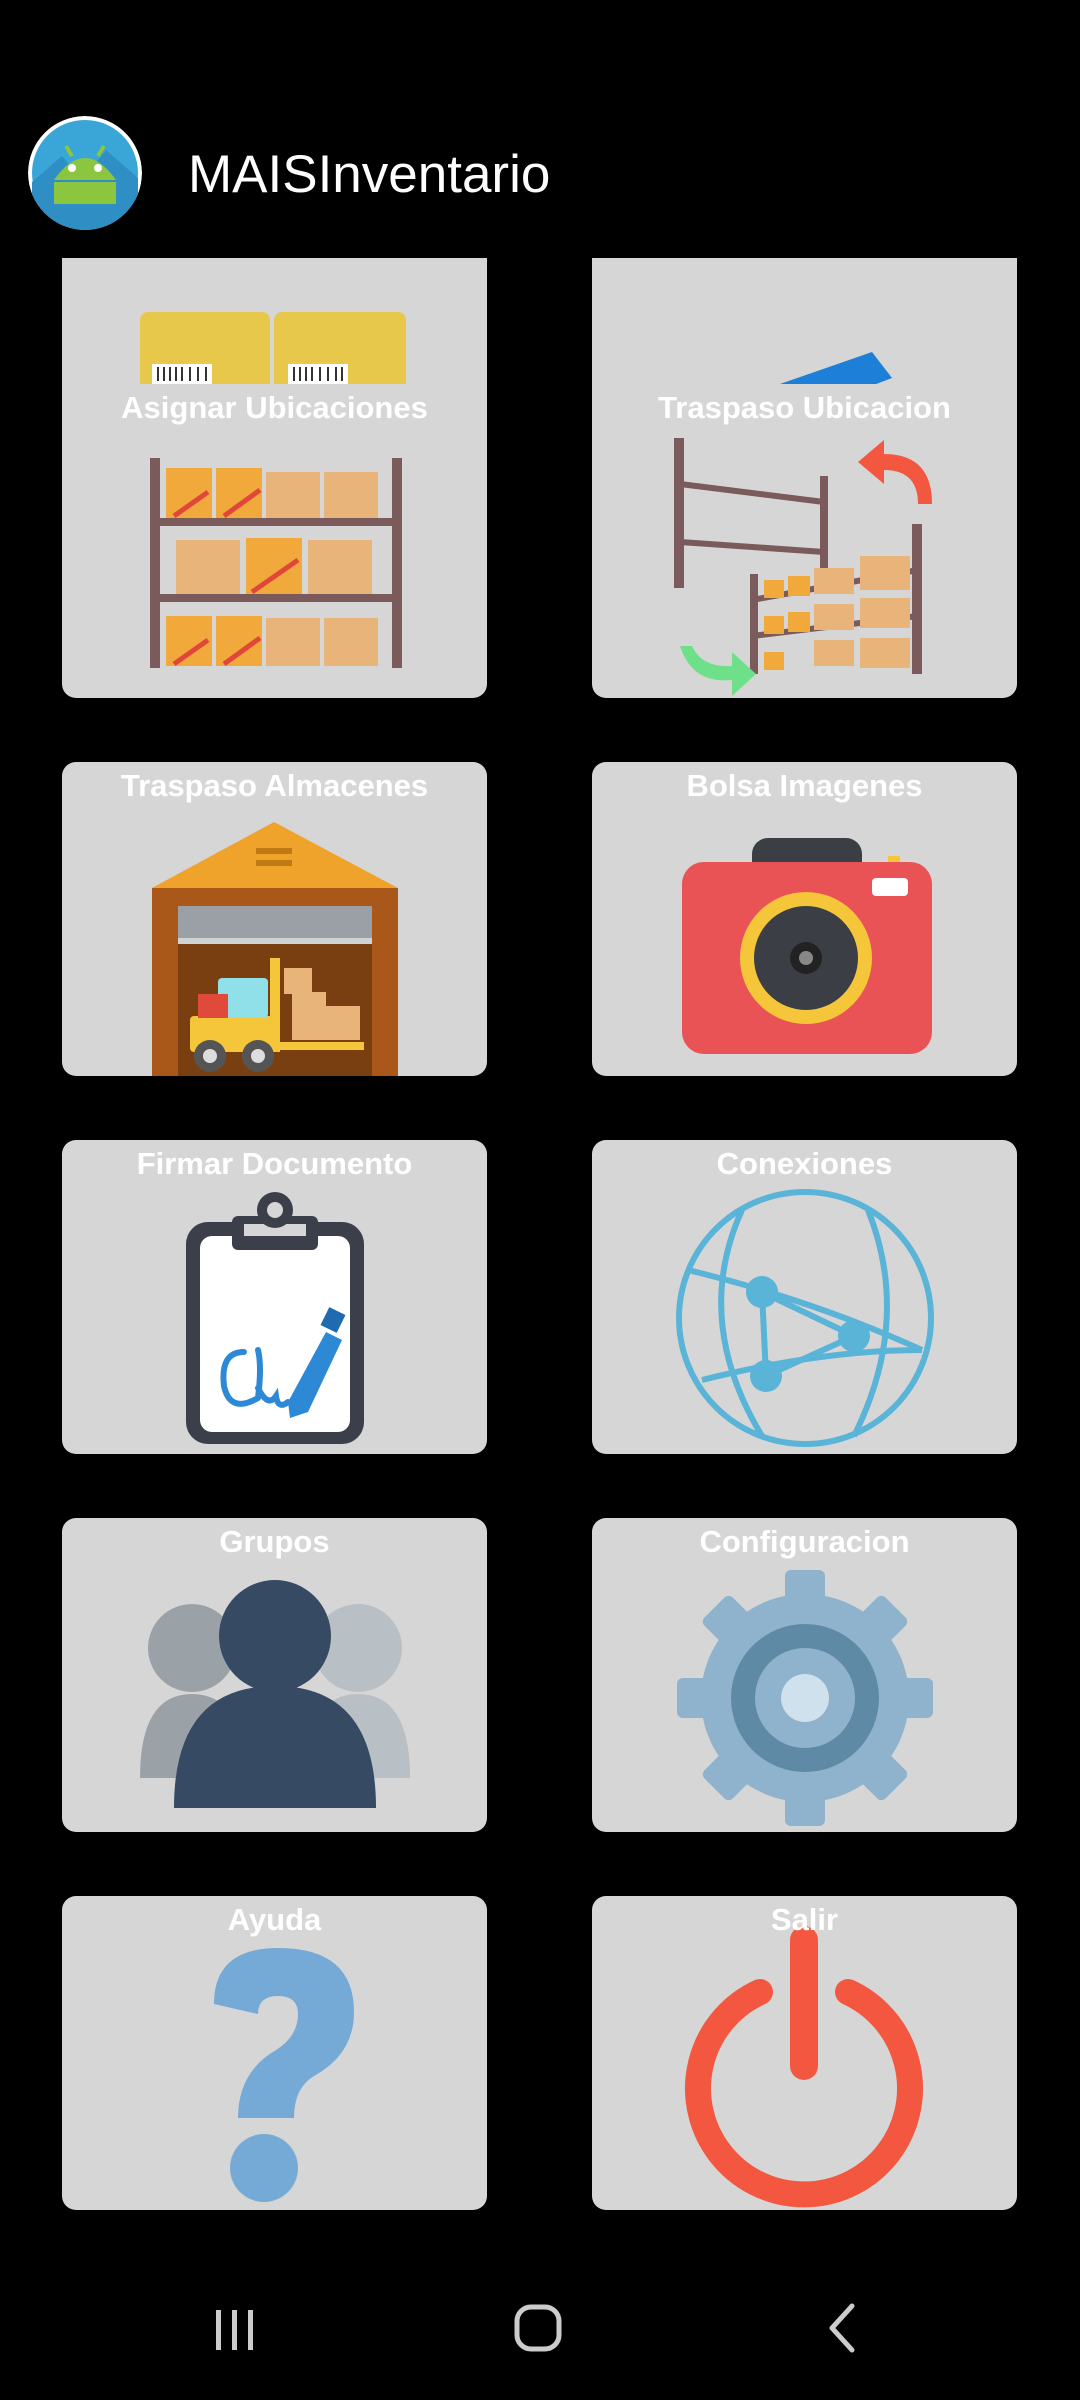  I want to click on tile-ayuda: Ayuda, so click(274, 2053).